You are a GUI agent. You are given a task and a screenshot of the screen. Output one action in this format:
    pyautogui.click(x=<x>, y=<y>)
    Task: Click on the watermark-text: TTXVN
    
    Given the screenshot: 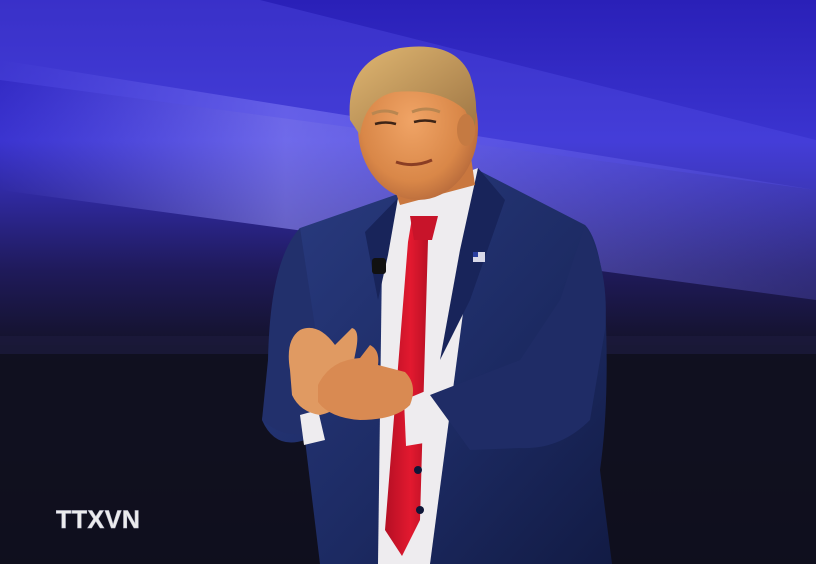 What is the action you would take?
    pyautogui.click(x=98, y=520)
    